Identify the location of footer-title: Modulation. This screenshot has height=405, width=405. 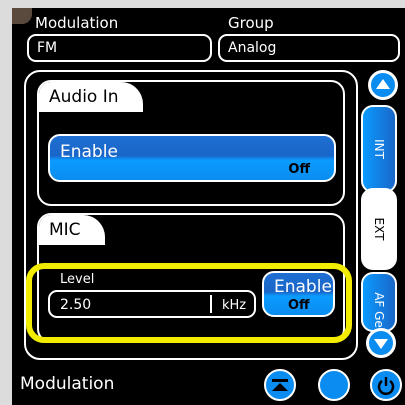
(67, 384).